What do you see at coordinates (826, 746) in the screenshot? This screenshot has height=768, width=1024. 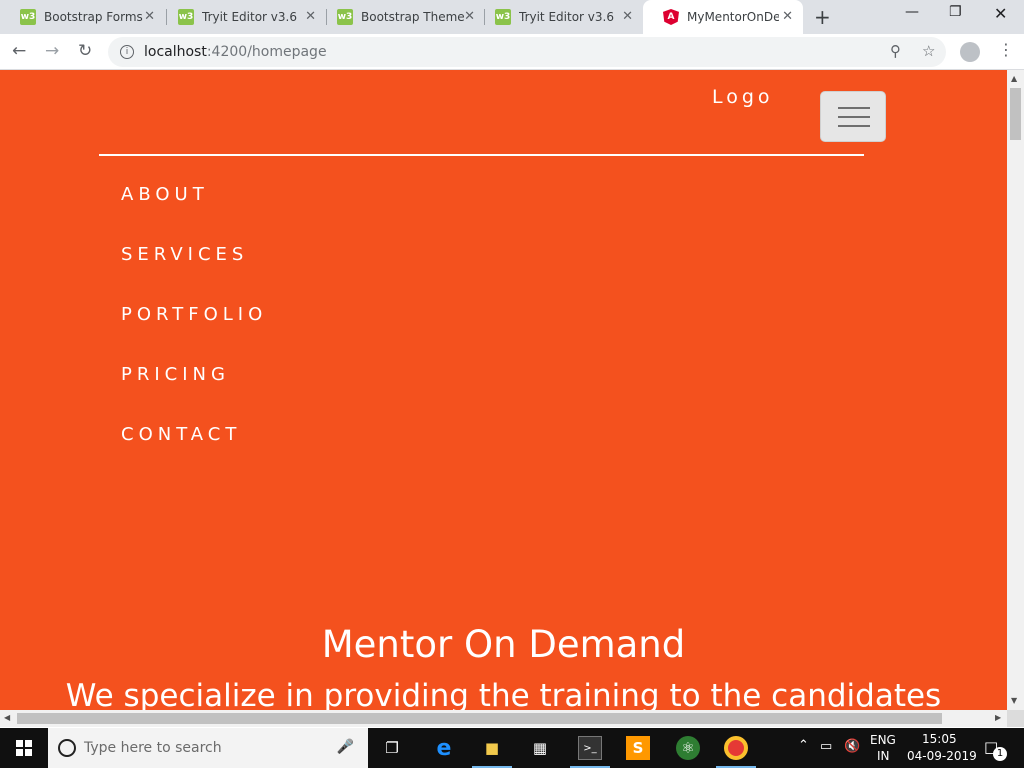 I see `network-icon: ▭` at bounding box center [826, 746].